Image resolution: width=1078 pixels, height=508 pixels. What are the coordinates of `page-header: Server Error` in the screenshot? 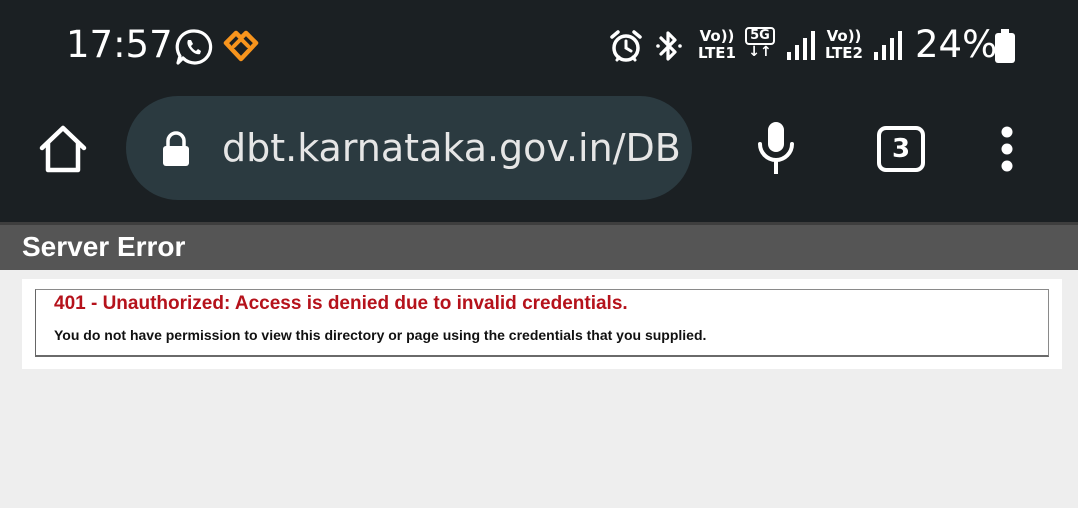 It's located at (539, 246).